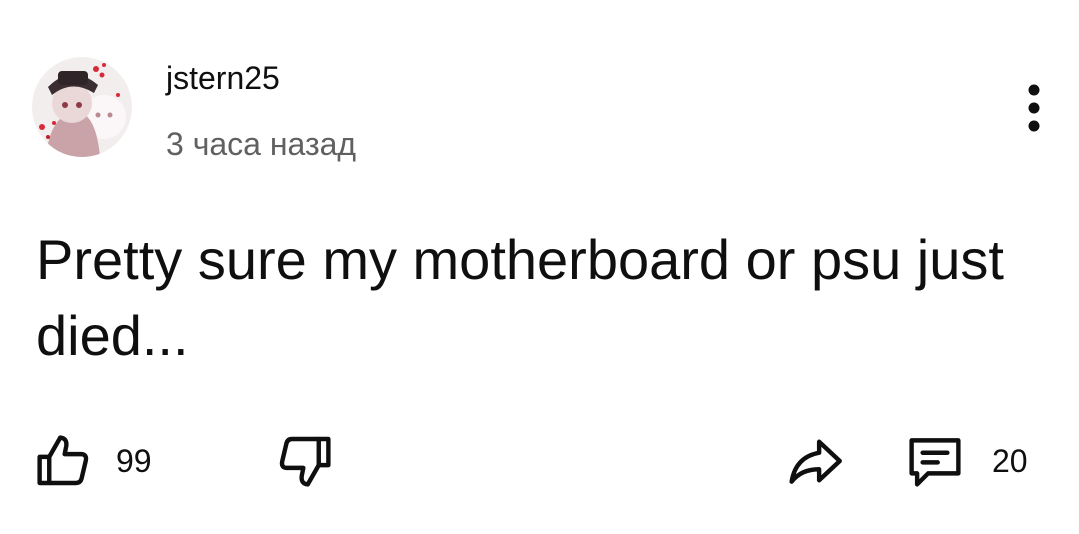 The width and height of the screenshot is (1079, 534). I want to click on dislike-button, so click(305, 461).